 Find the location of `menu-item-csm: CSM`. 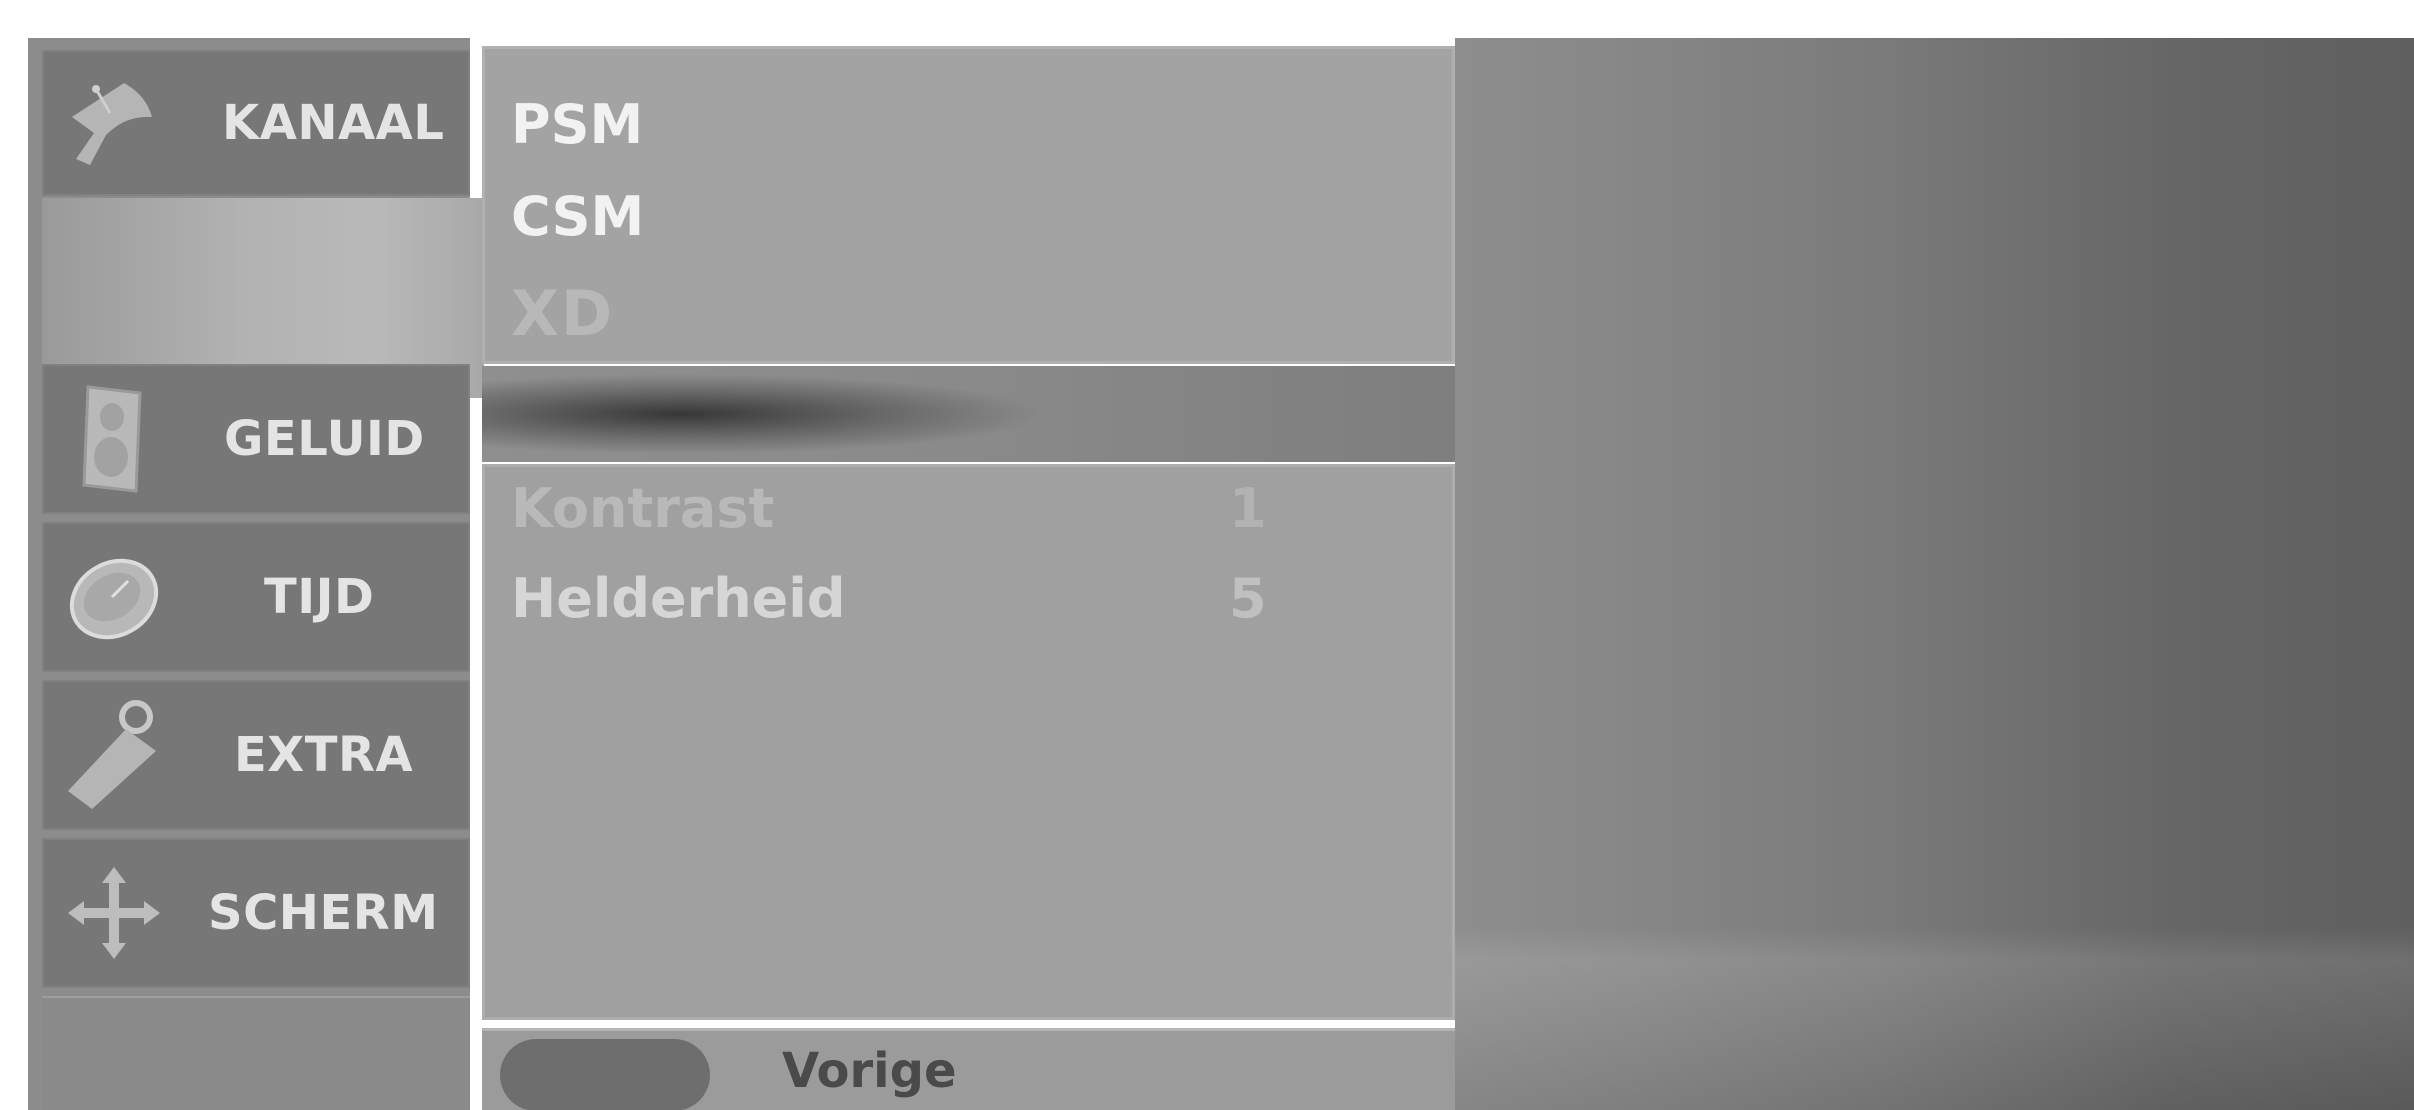

menu-item-csm: CSM is located at coordinates (577, 216).